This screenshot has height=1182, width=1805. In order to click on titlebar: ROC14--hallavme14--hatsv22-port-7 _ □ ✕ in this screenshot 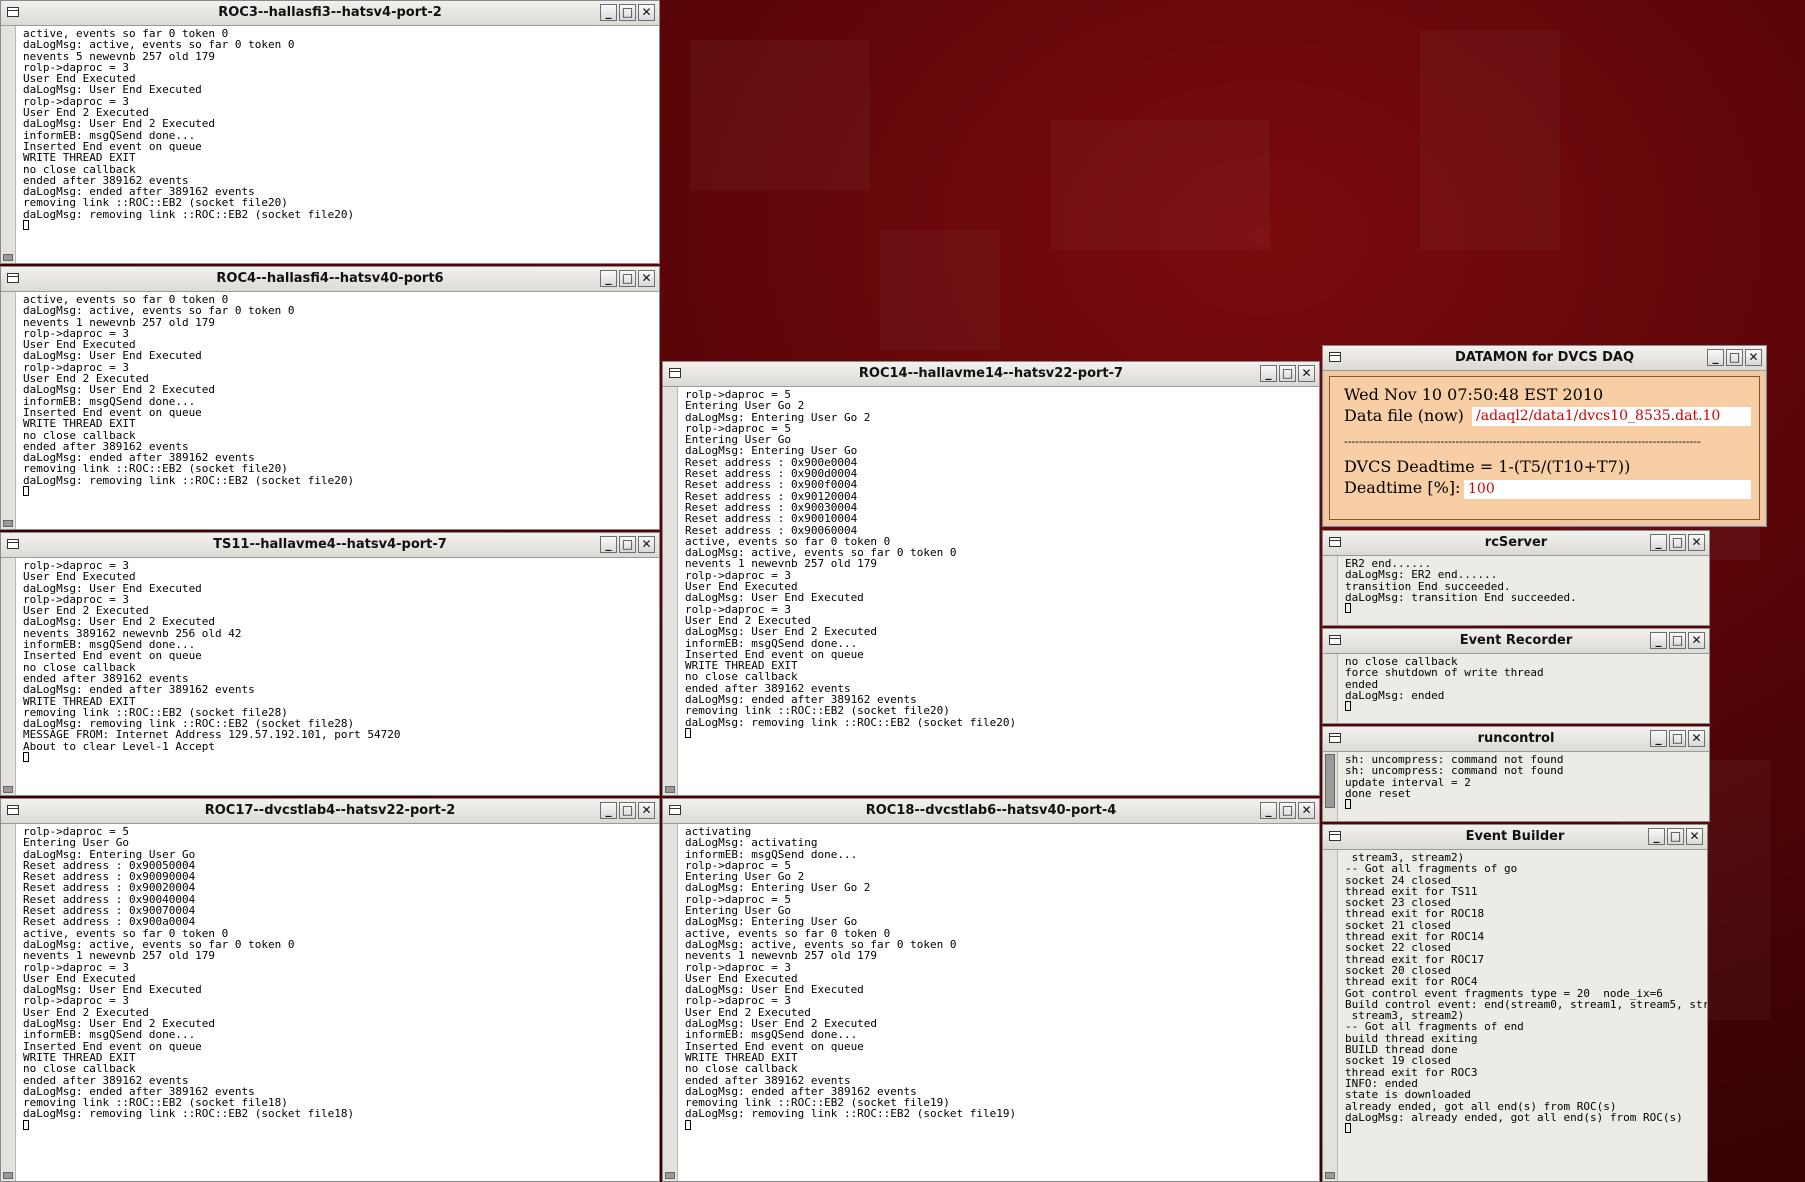, I will do `click(991, 374)`.